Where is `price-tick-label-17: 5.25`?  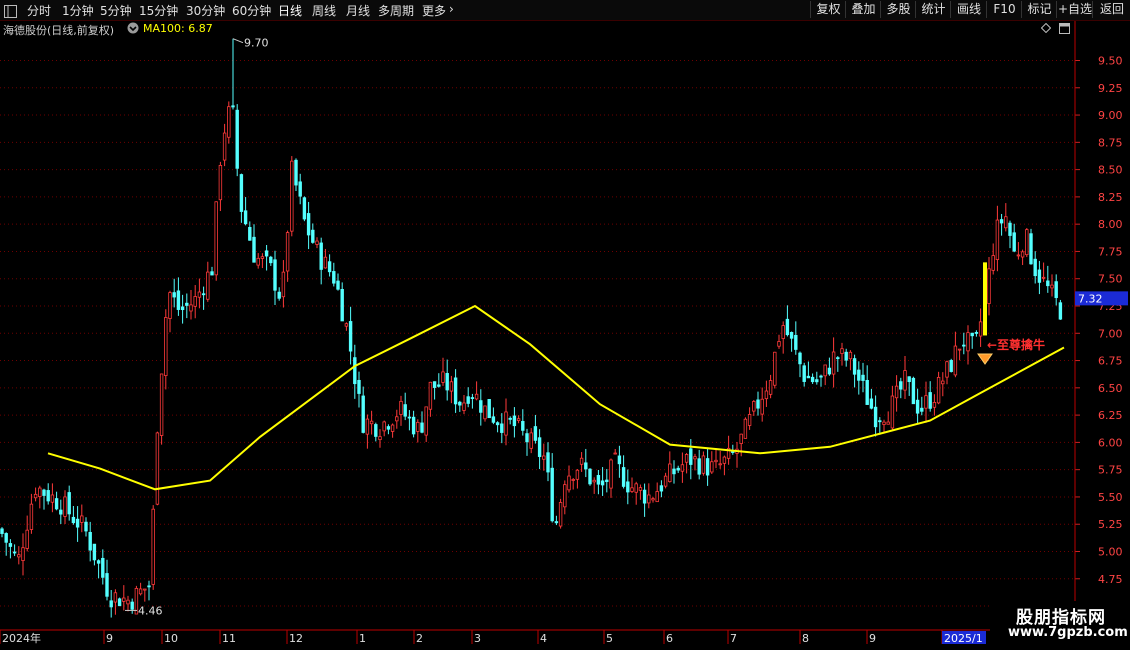 price-tick-label-17: 5.25 is located at coordinates (1110, 524).